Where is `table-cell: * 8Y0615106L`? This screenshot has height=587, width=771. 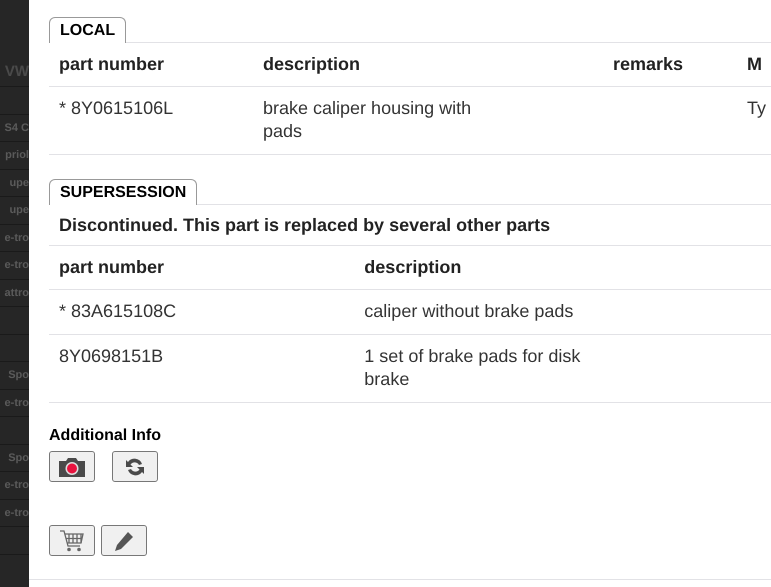
table-cell: * 8Y0615106L is located at coordinates (116, 108).